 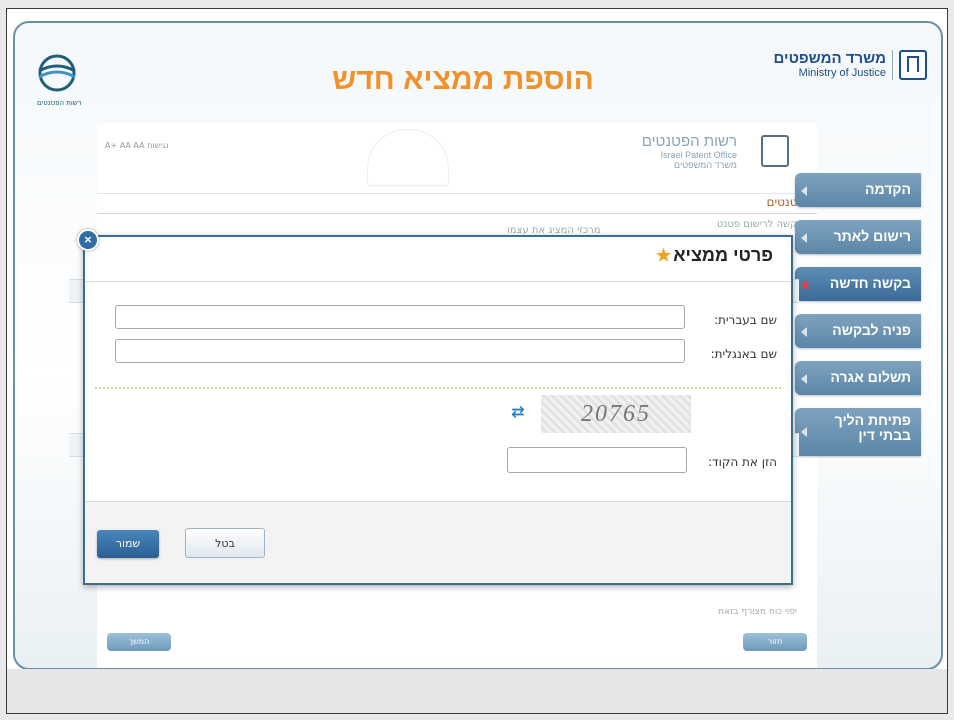 I want to click on ministry-header: משרד המשפטים Ministry of Justice, so click(x=850, y=65).